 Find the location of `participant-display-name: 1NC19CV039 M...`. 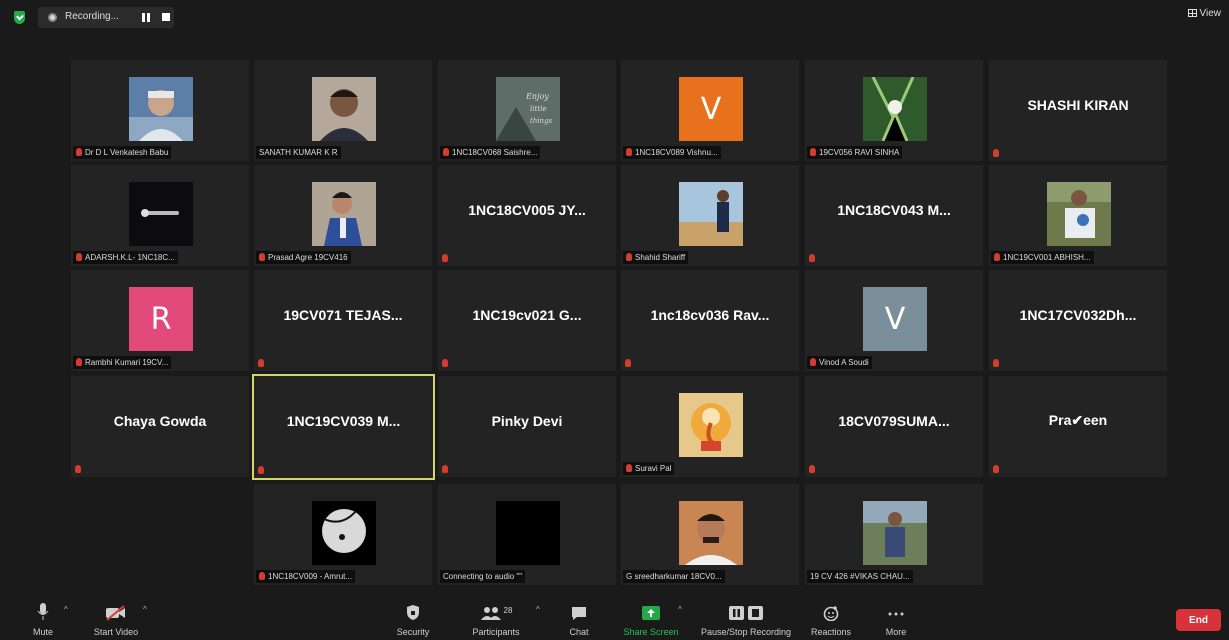

participant-display-name: 1NC19CV039 M... is located at coordinates (343, 421).